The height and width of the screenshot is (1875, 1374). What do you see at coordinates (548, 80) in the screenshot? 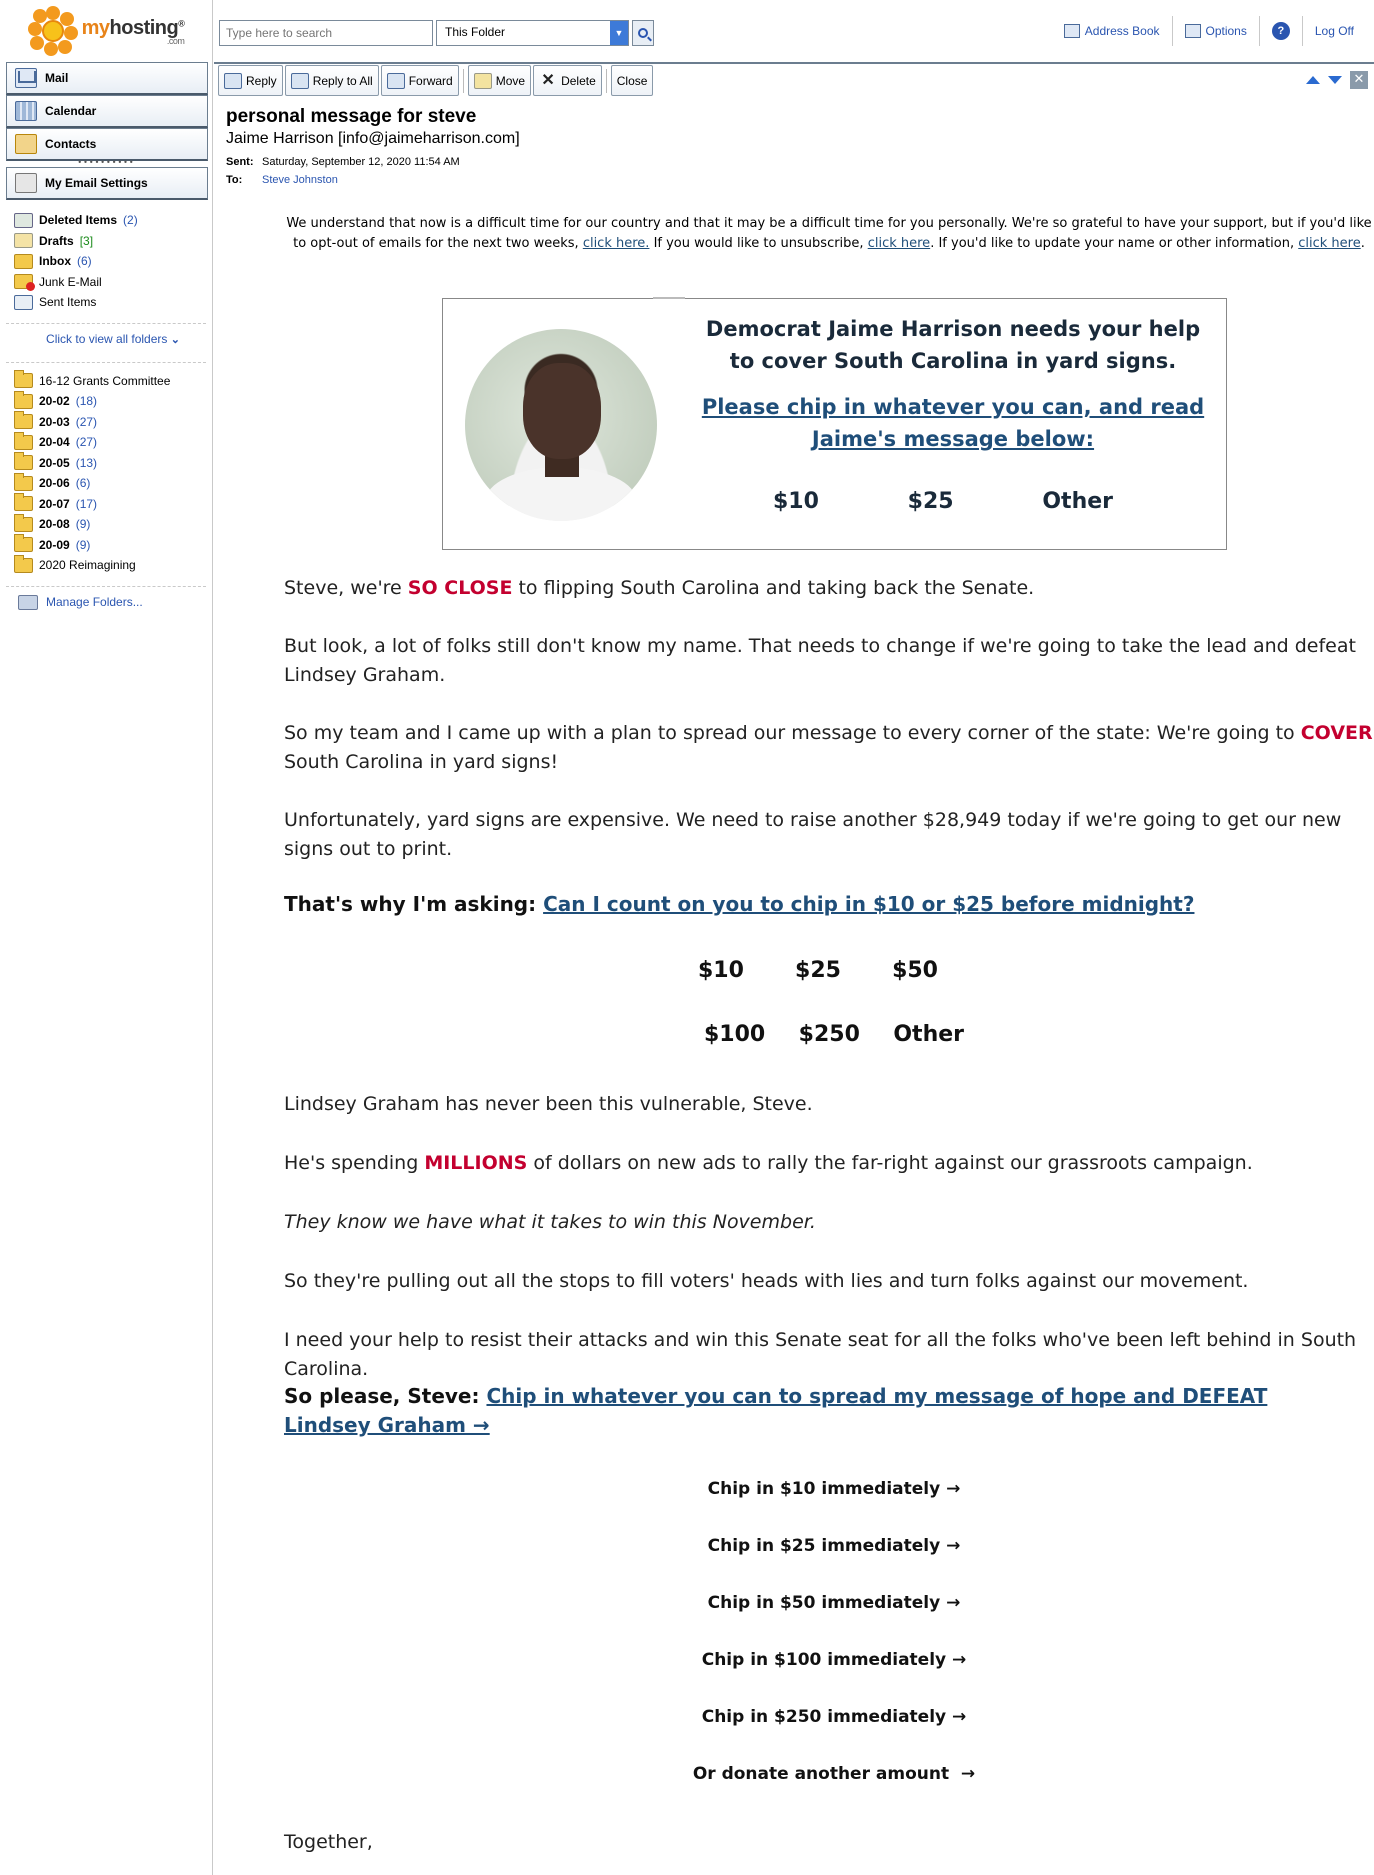
I see `delete-x-icon: ✕` at bounding box center [548, 80].